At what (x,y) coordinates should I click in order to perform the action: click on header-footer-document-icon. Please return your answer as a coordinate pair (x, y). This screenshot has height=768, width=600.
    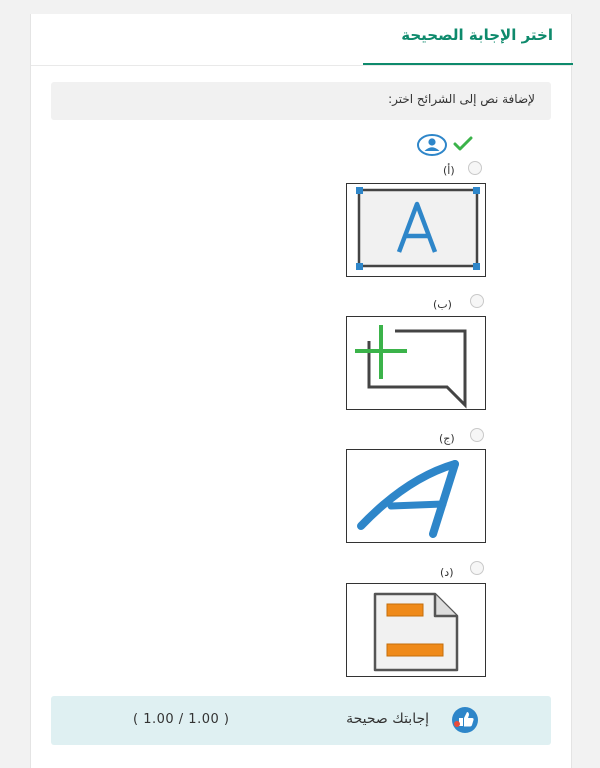
    Looking at the image, I should click on (416, 632).